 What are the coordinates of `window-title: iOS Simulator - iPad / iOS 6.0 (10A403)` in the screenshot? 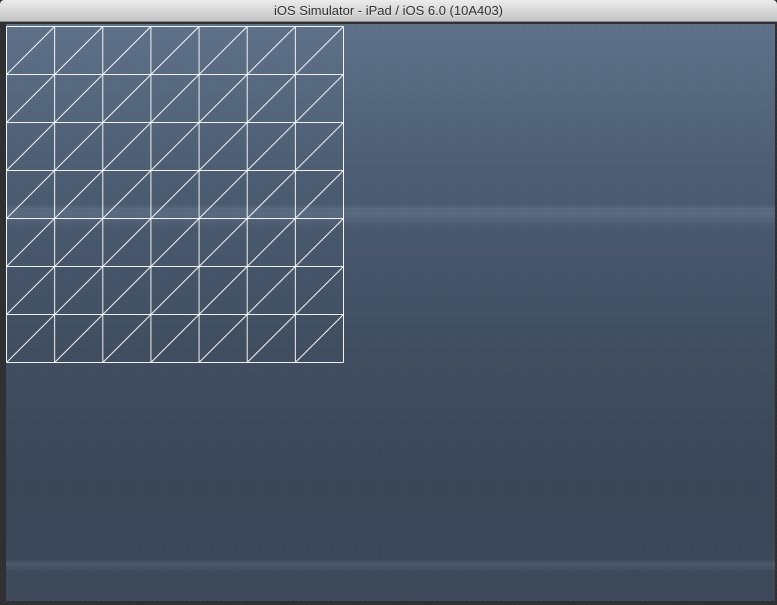 It's located at (388, 10).